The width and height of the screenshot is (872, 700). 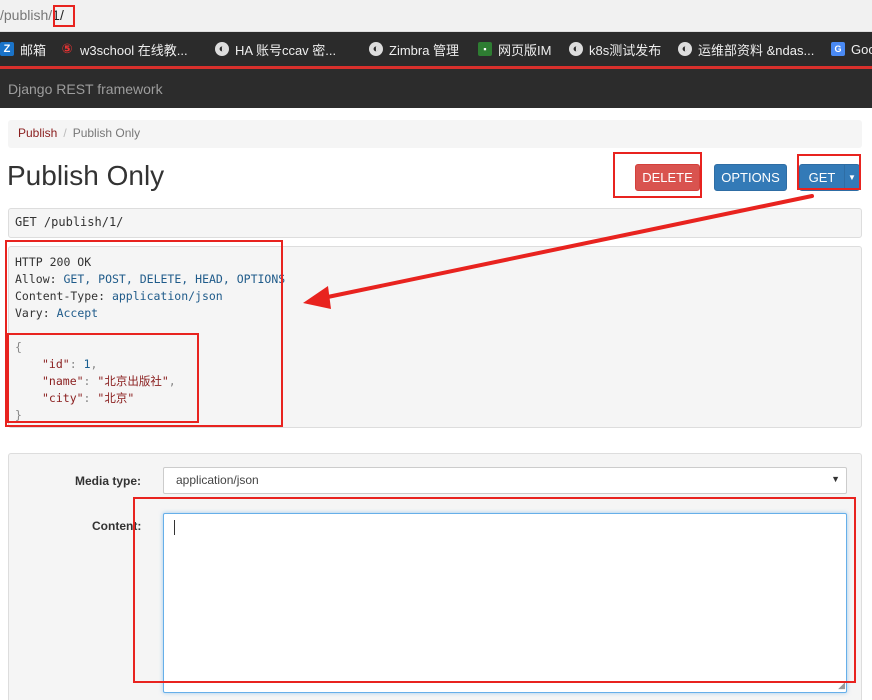 I want to click on breadcrumb: Publish / Publish Only, so click(x=435, y=134).